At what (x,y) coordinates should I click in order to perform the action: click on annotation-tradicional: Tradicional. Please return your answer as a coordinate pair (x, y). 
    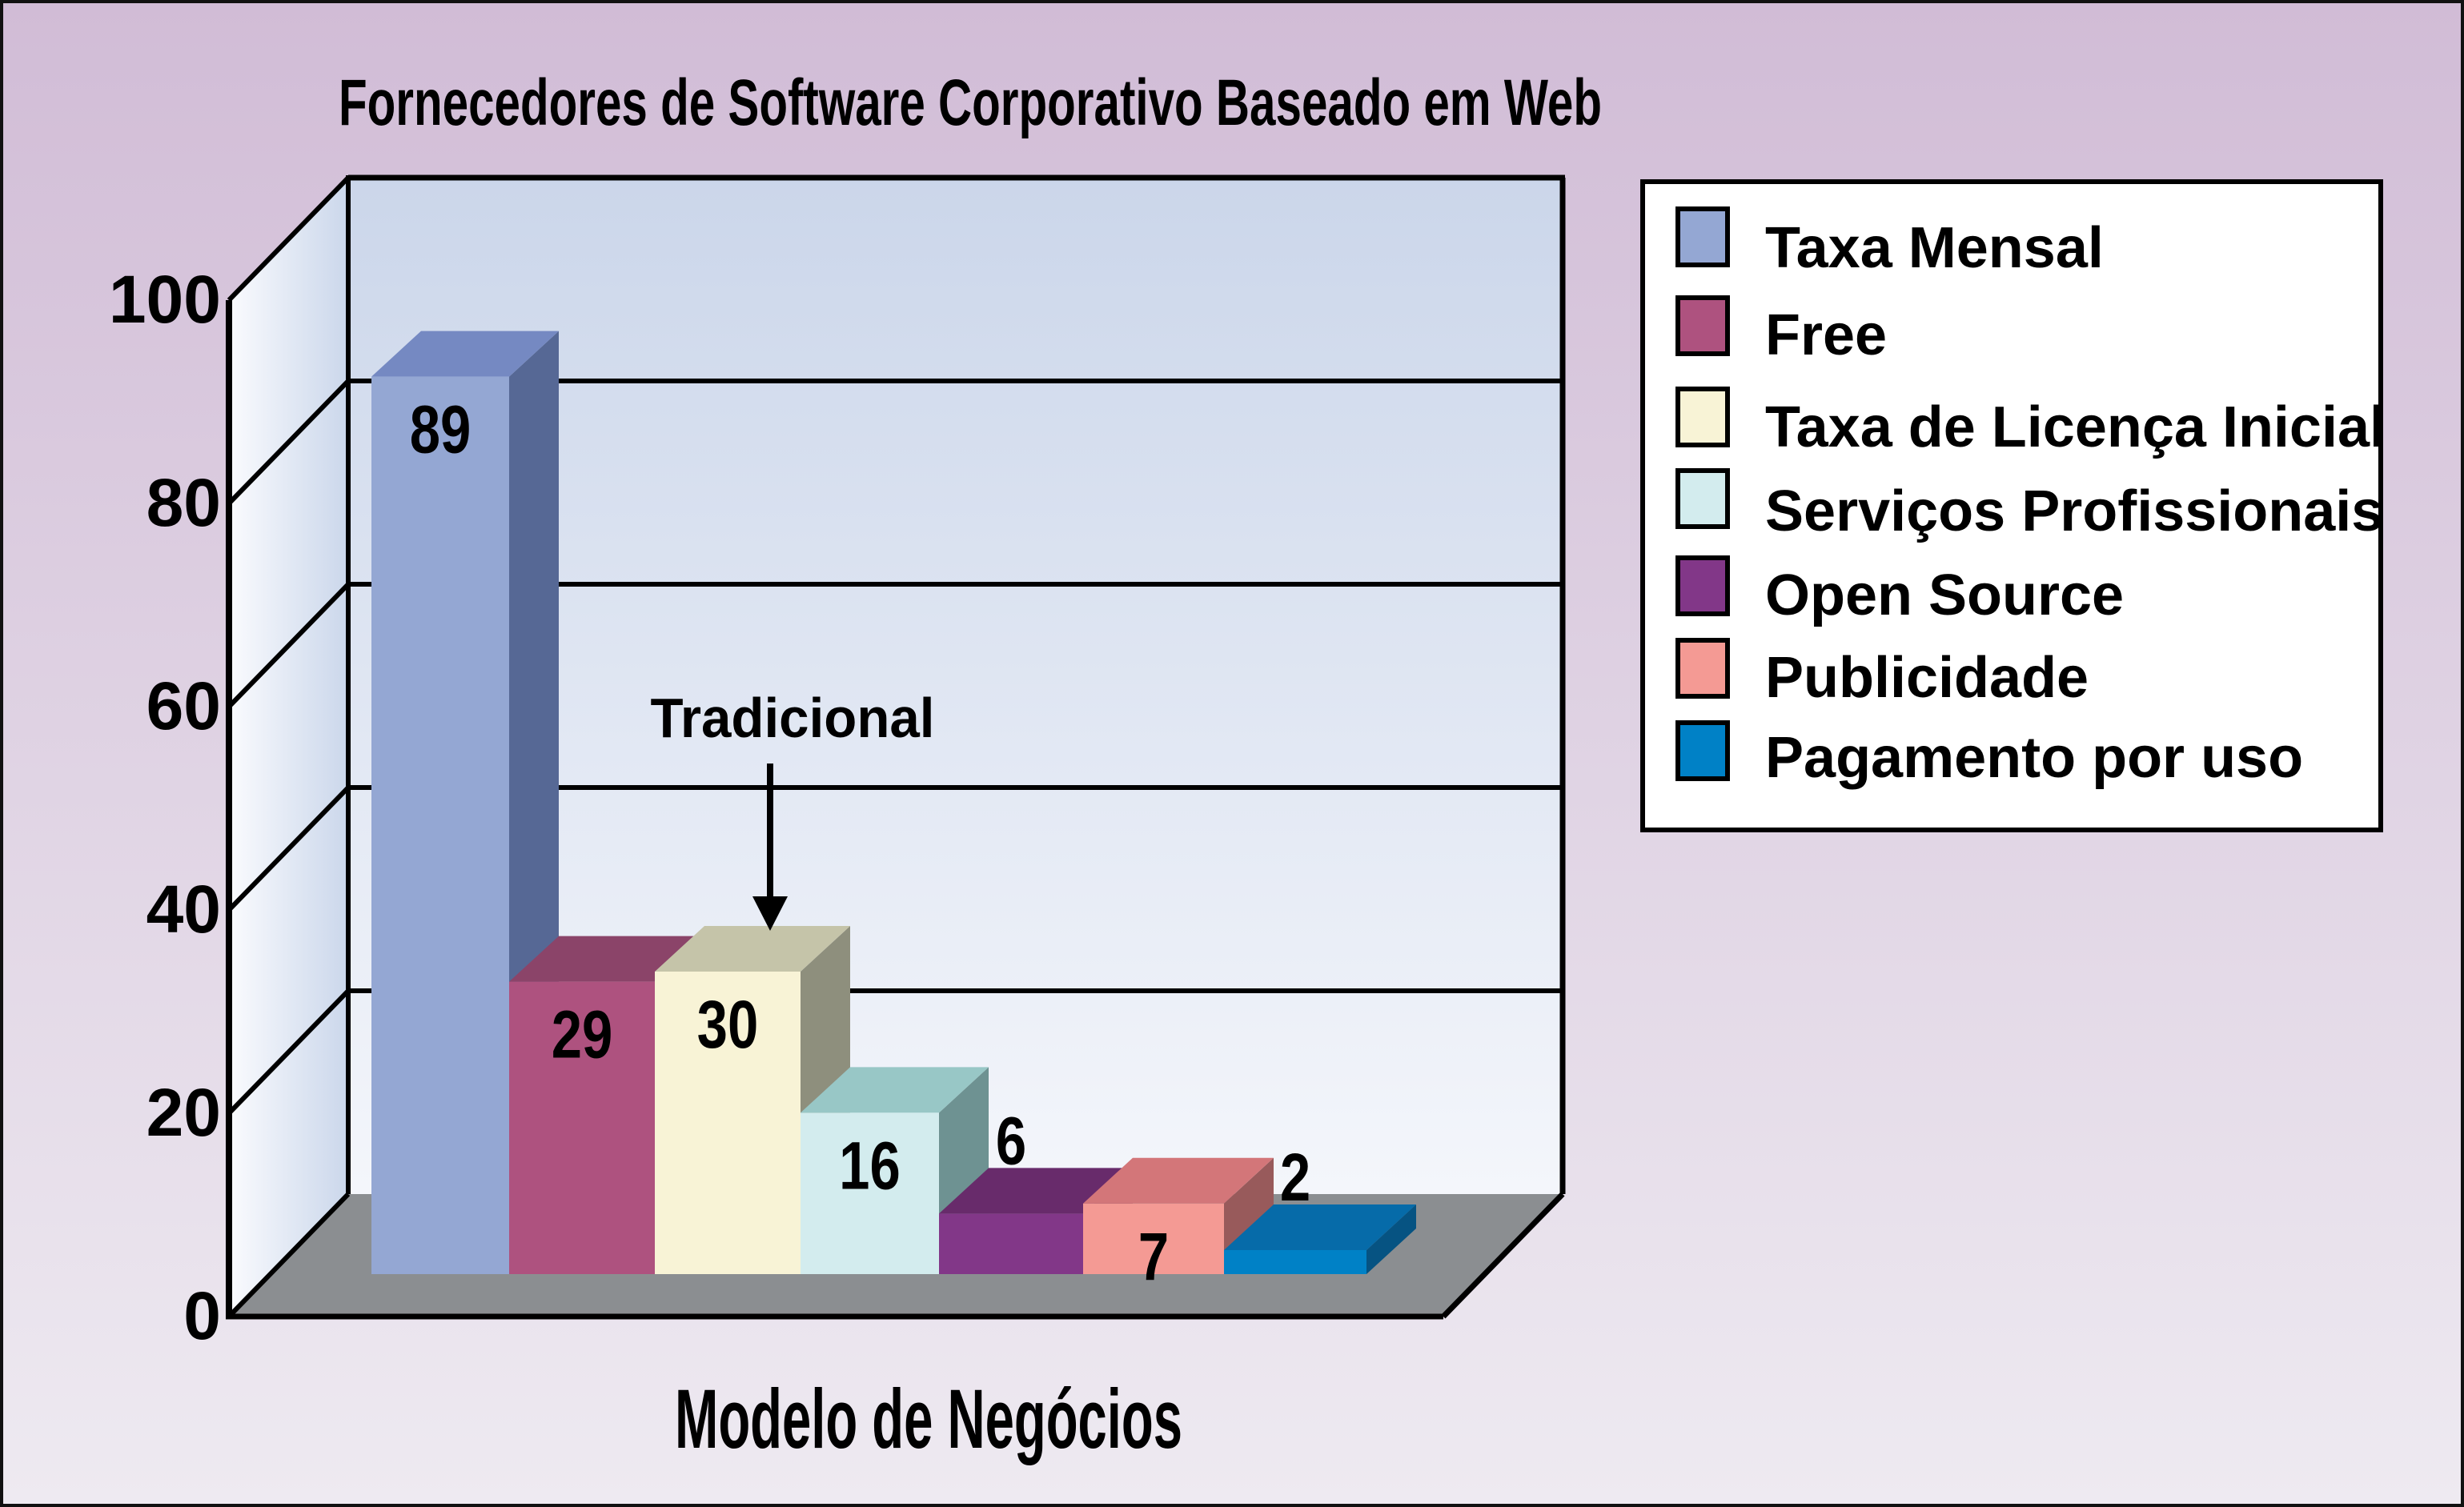
    Looking at the image, I should click on (793, 718).